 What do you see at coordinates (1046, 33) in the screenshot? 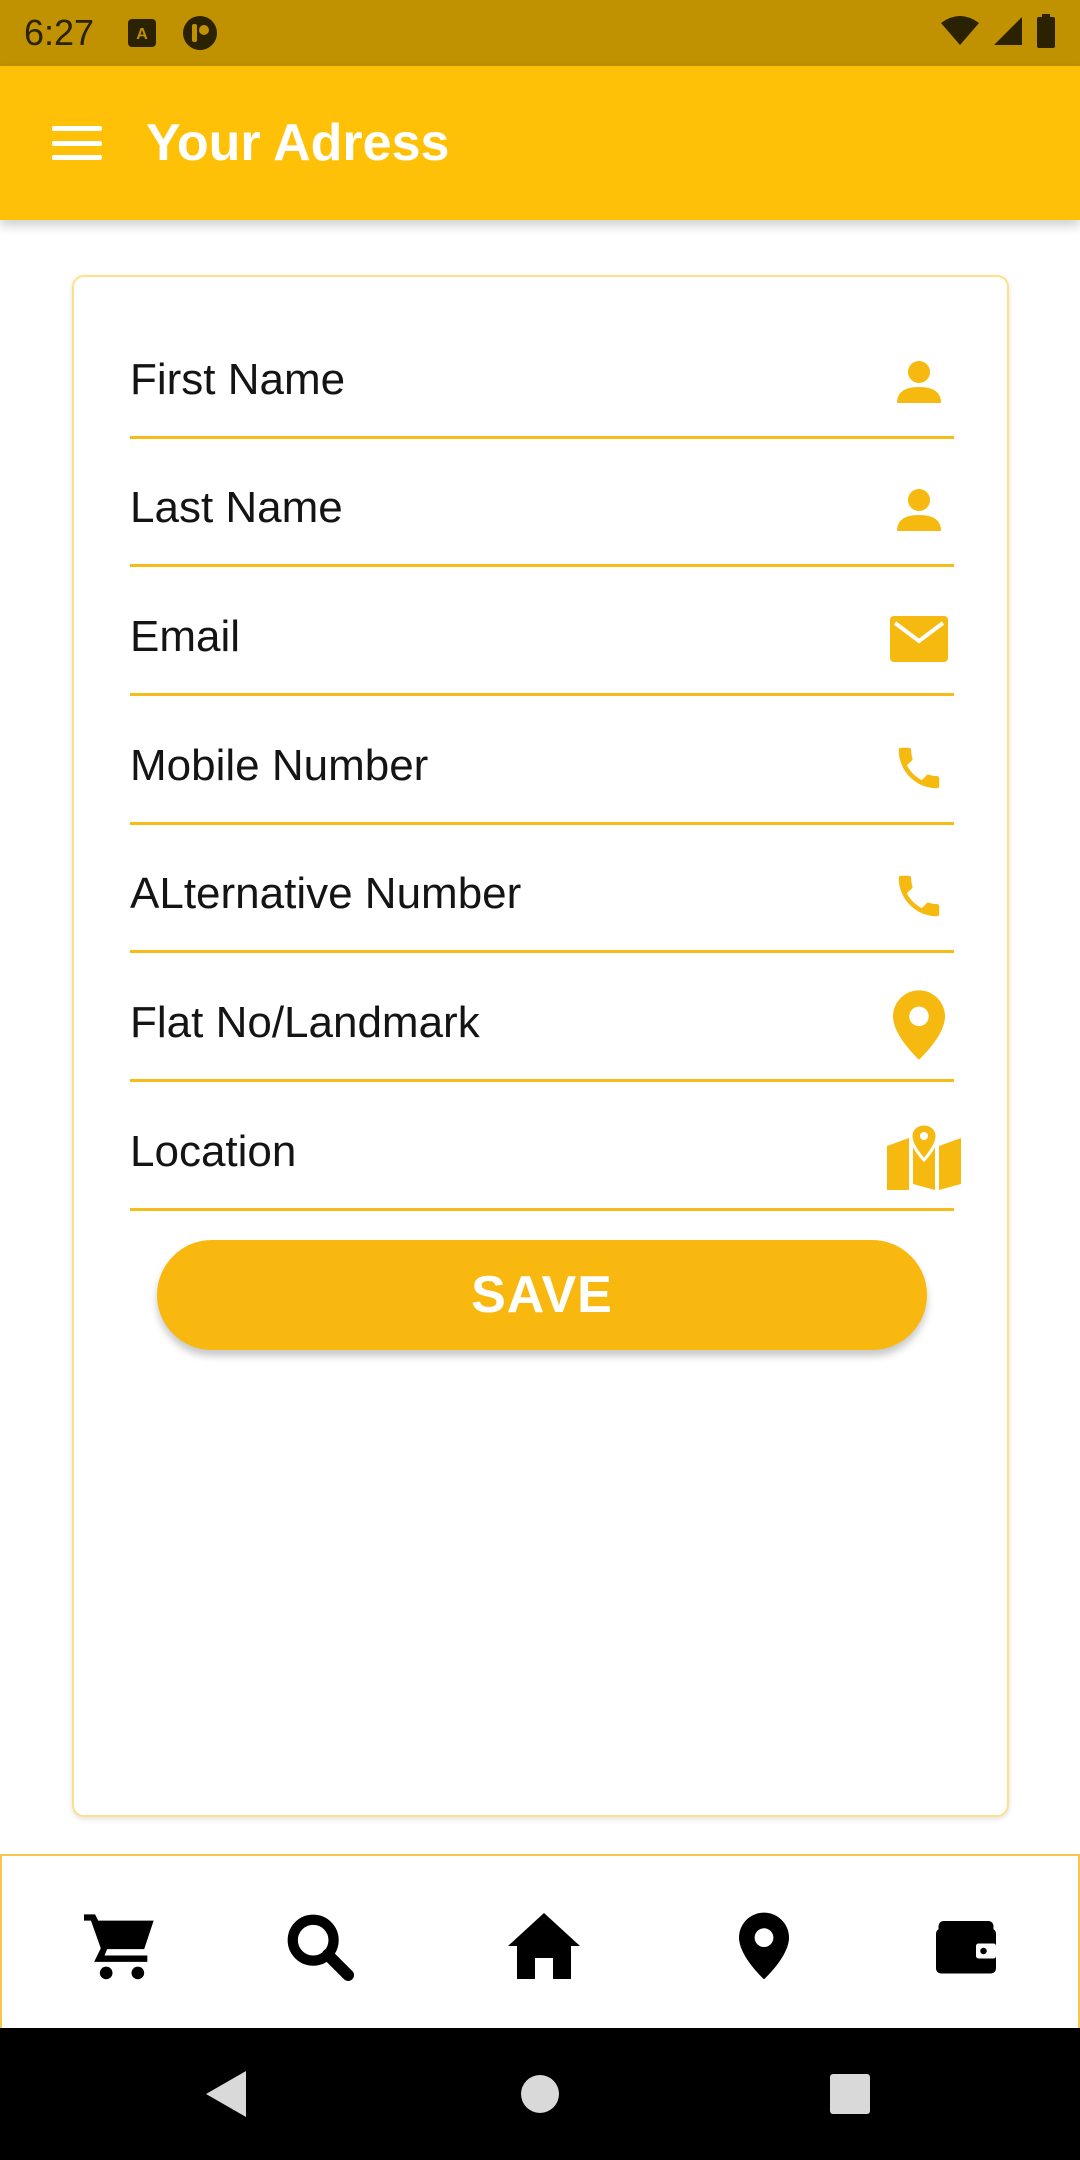
I see `battery-icon` at bounding box center [1046, 33].